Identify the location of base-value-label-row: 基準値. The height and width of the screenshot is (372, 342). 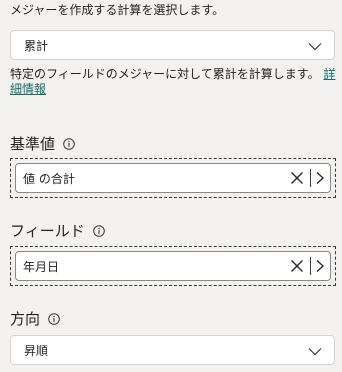
(42, 144).